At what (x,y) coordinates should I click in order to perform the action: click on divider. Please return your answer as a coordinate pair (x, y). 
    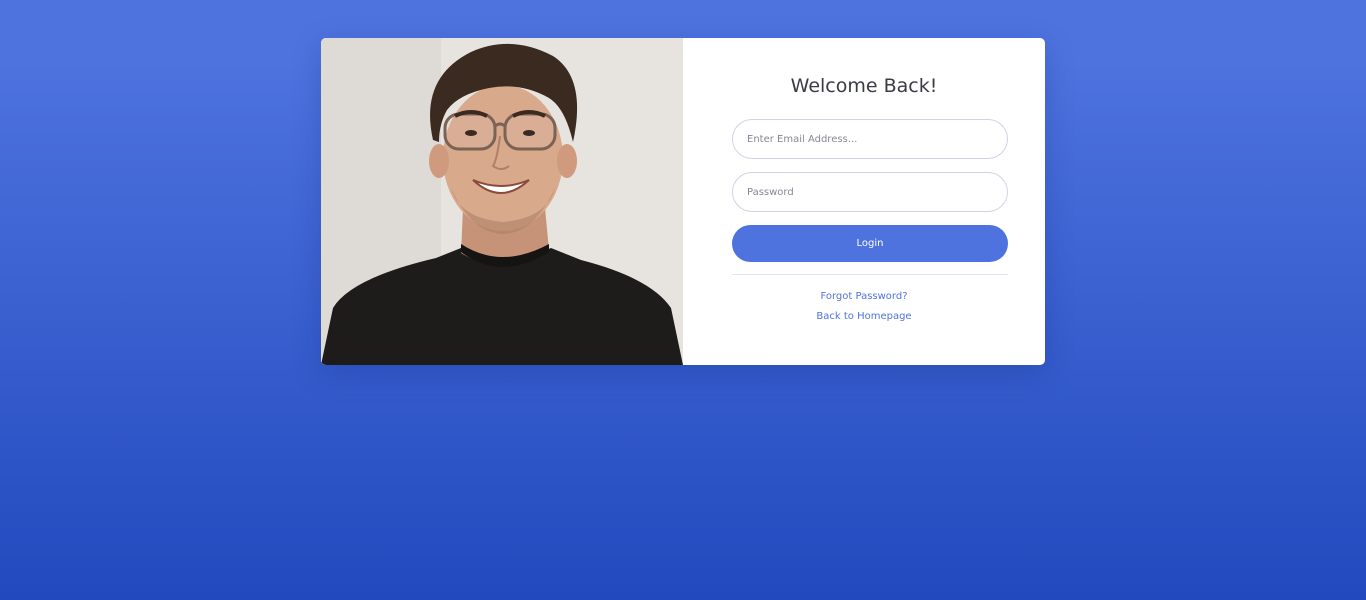
    Looking at the image, I should click on (870, 274).